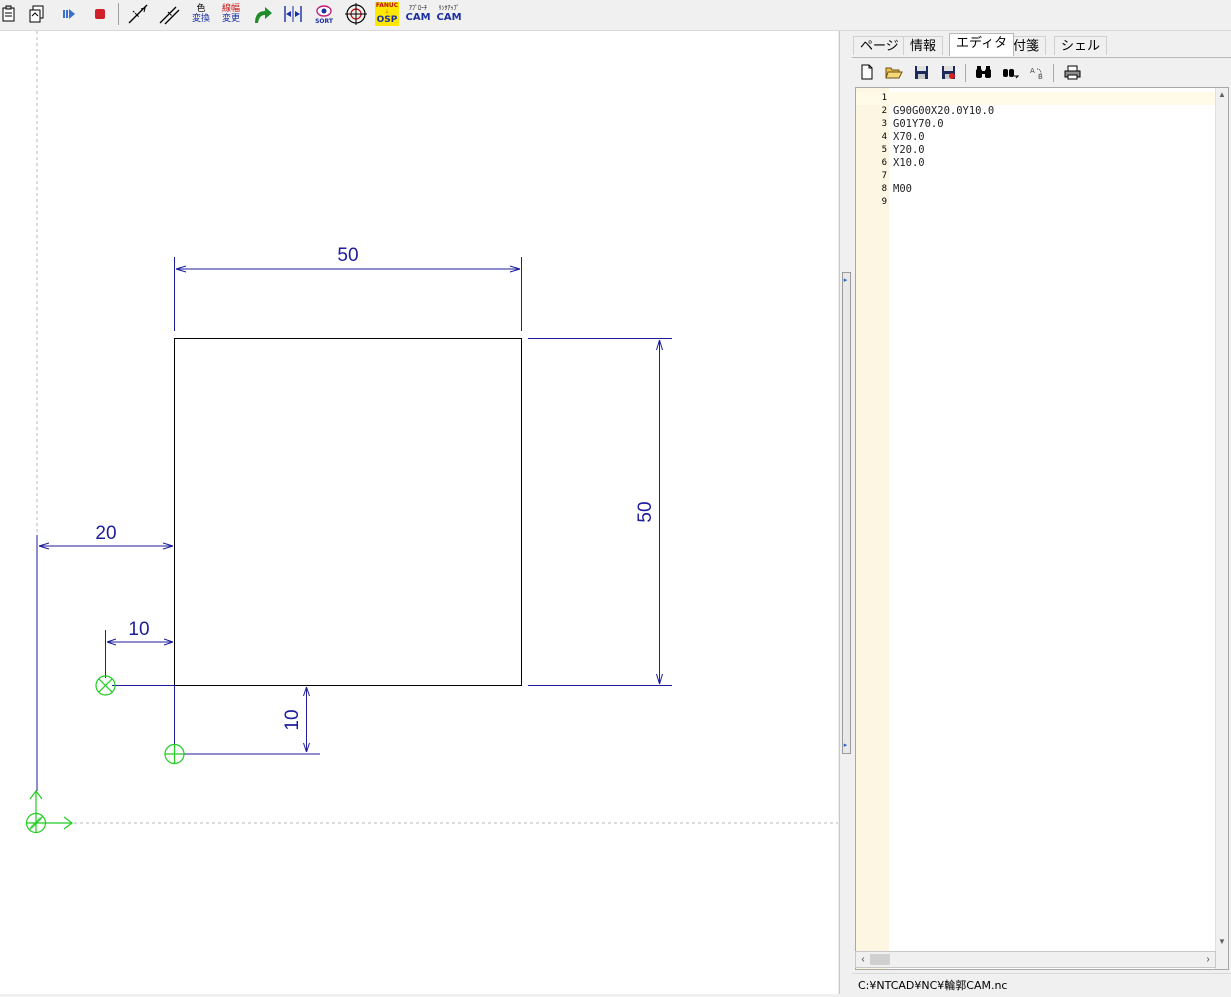 The width and height of the screenshot is (1231, 997). What do you see at coordinates (200, 19) in the screenshot?
I see `color-change-label-bottom: 変換` at bounding box center [200, 19].